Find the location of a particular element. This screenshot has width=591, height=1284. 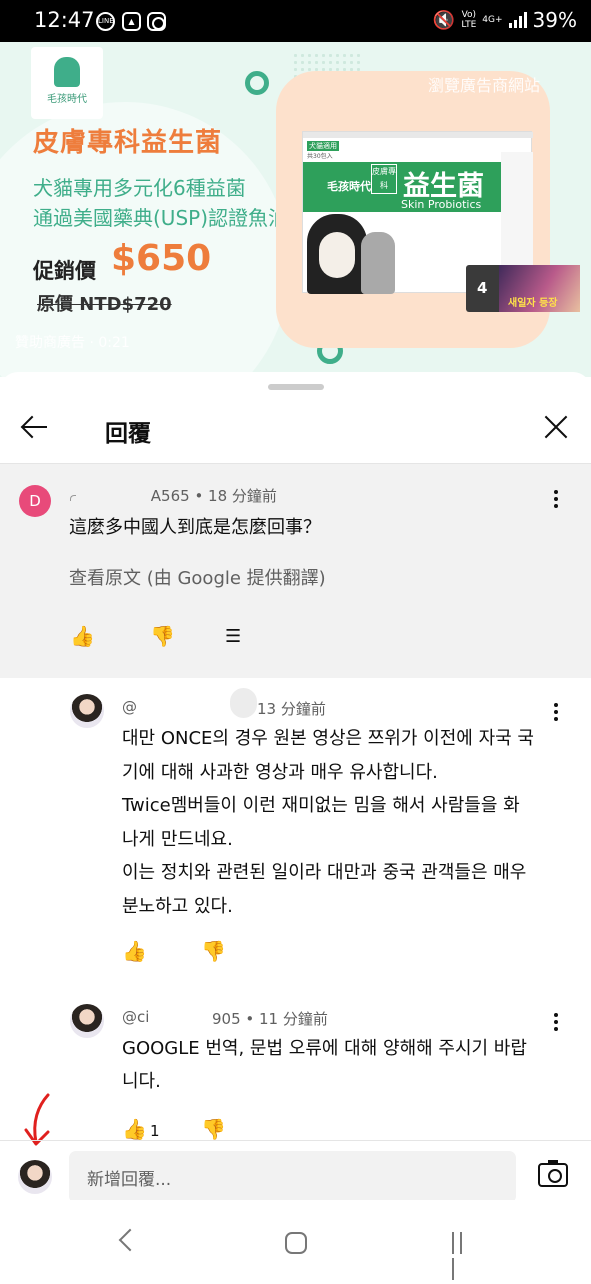

close-icon is located at coordinates (556, 427).